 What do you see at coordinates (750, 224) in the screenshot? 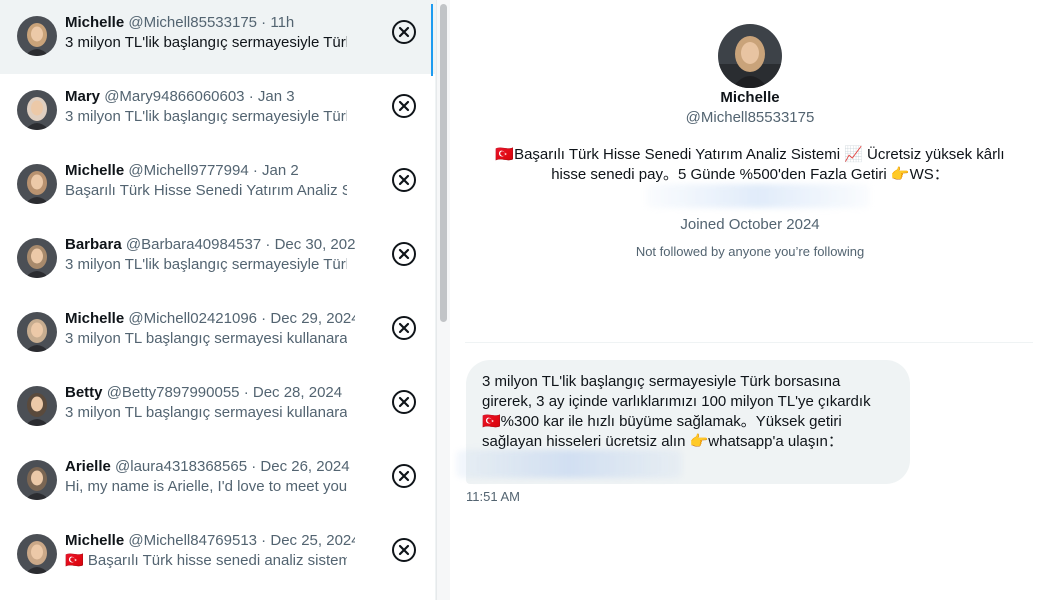
I see `profile-joined-date: Joined October 2024` at bounding box center [750, 224].